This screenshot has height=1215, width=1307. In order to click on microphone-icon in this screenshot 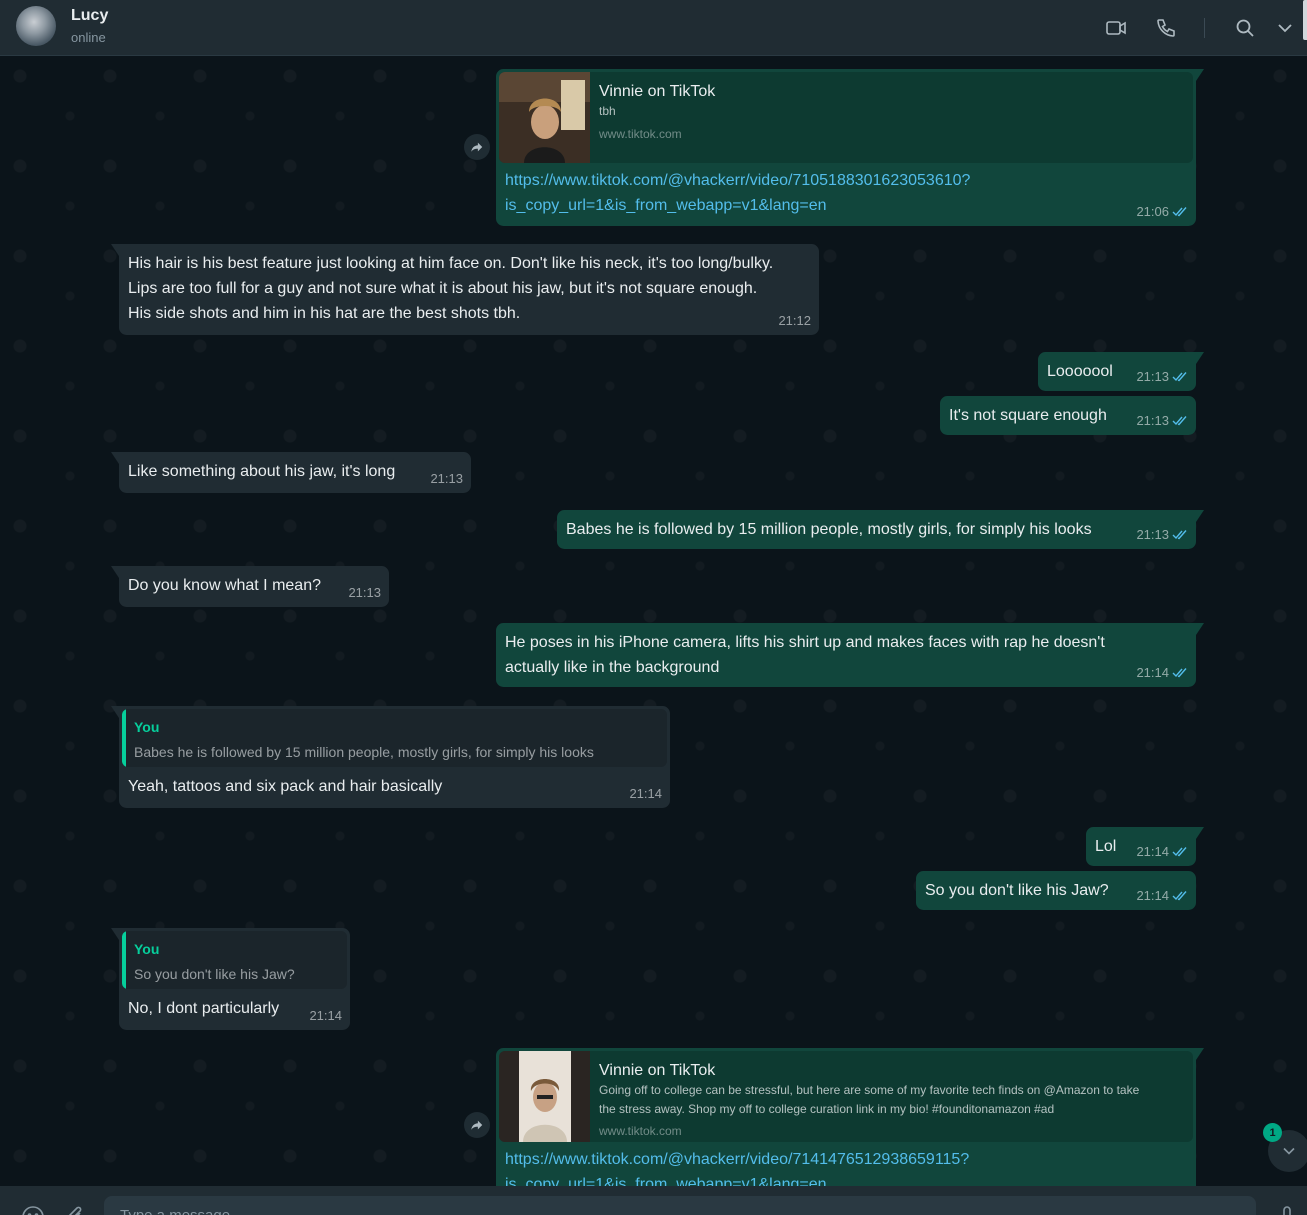, I will do `click(1287, 1209)`.